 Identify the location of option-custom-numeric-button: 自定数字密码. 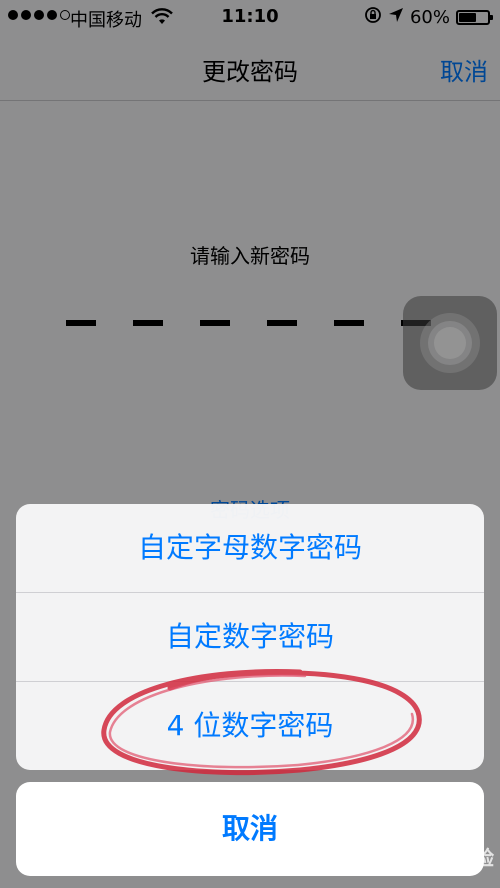
(250, 637).